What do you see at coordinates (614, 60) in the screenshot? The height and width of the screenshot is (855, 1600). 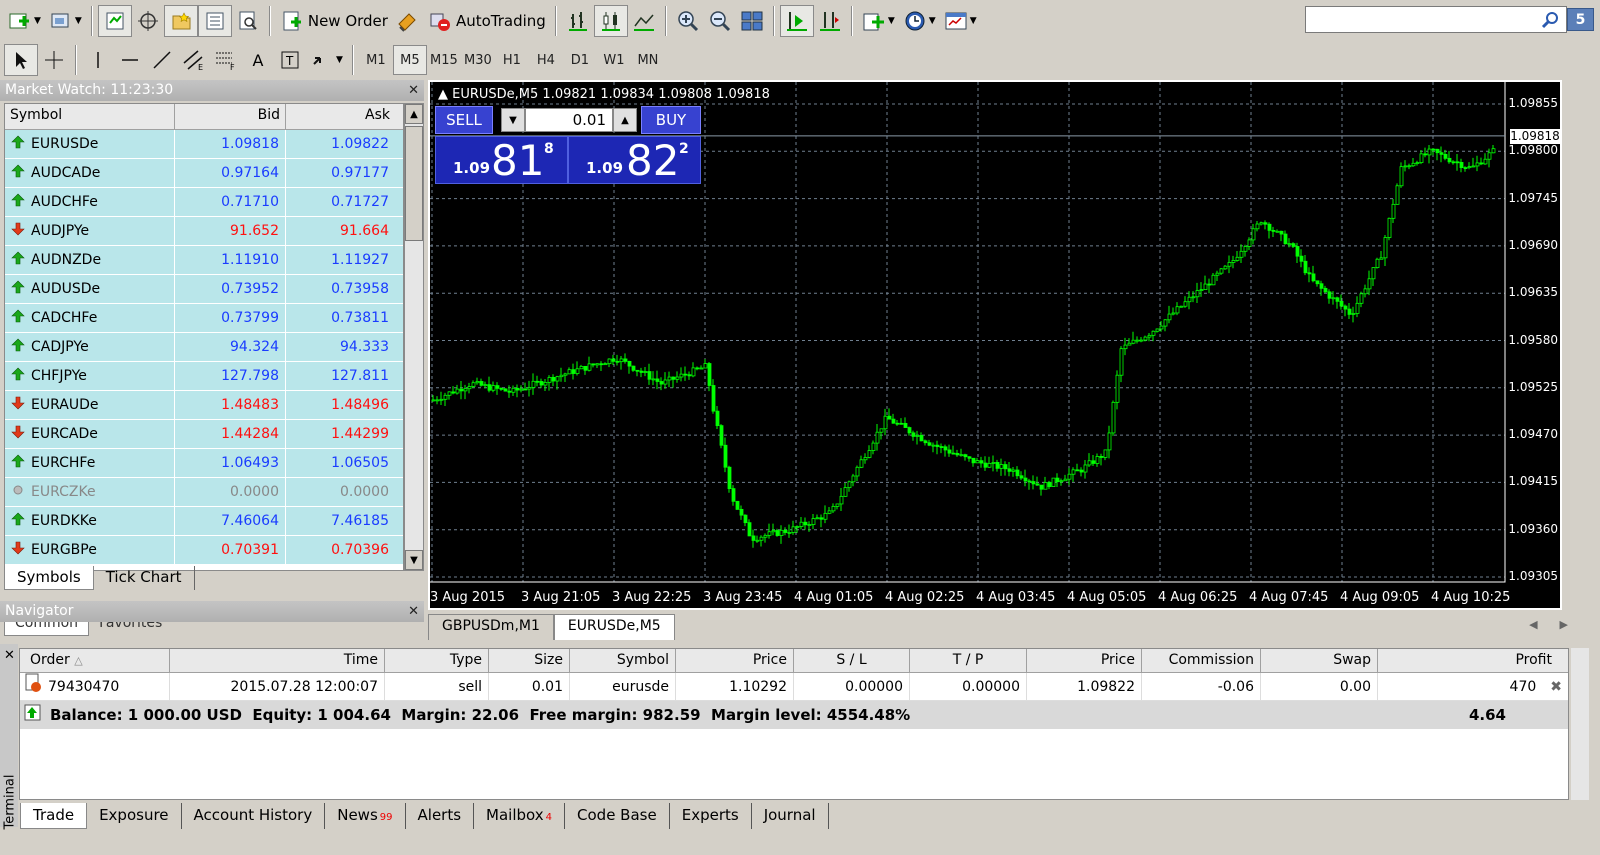 I see `timeframe-w1-button: W1` at bounding box center [614, 60].